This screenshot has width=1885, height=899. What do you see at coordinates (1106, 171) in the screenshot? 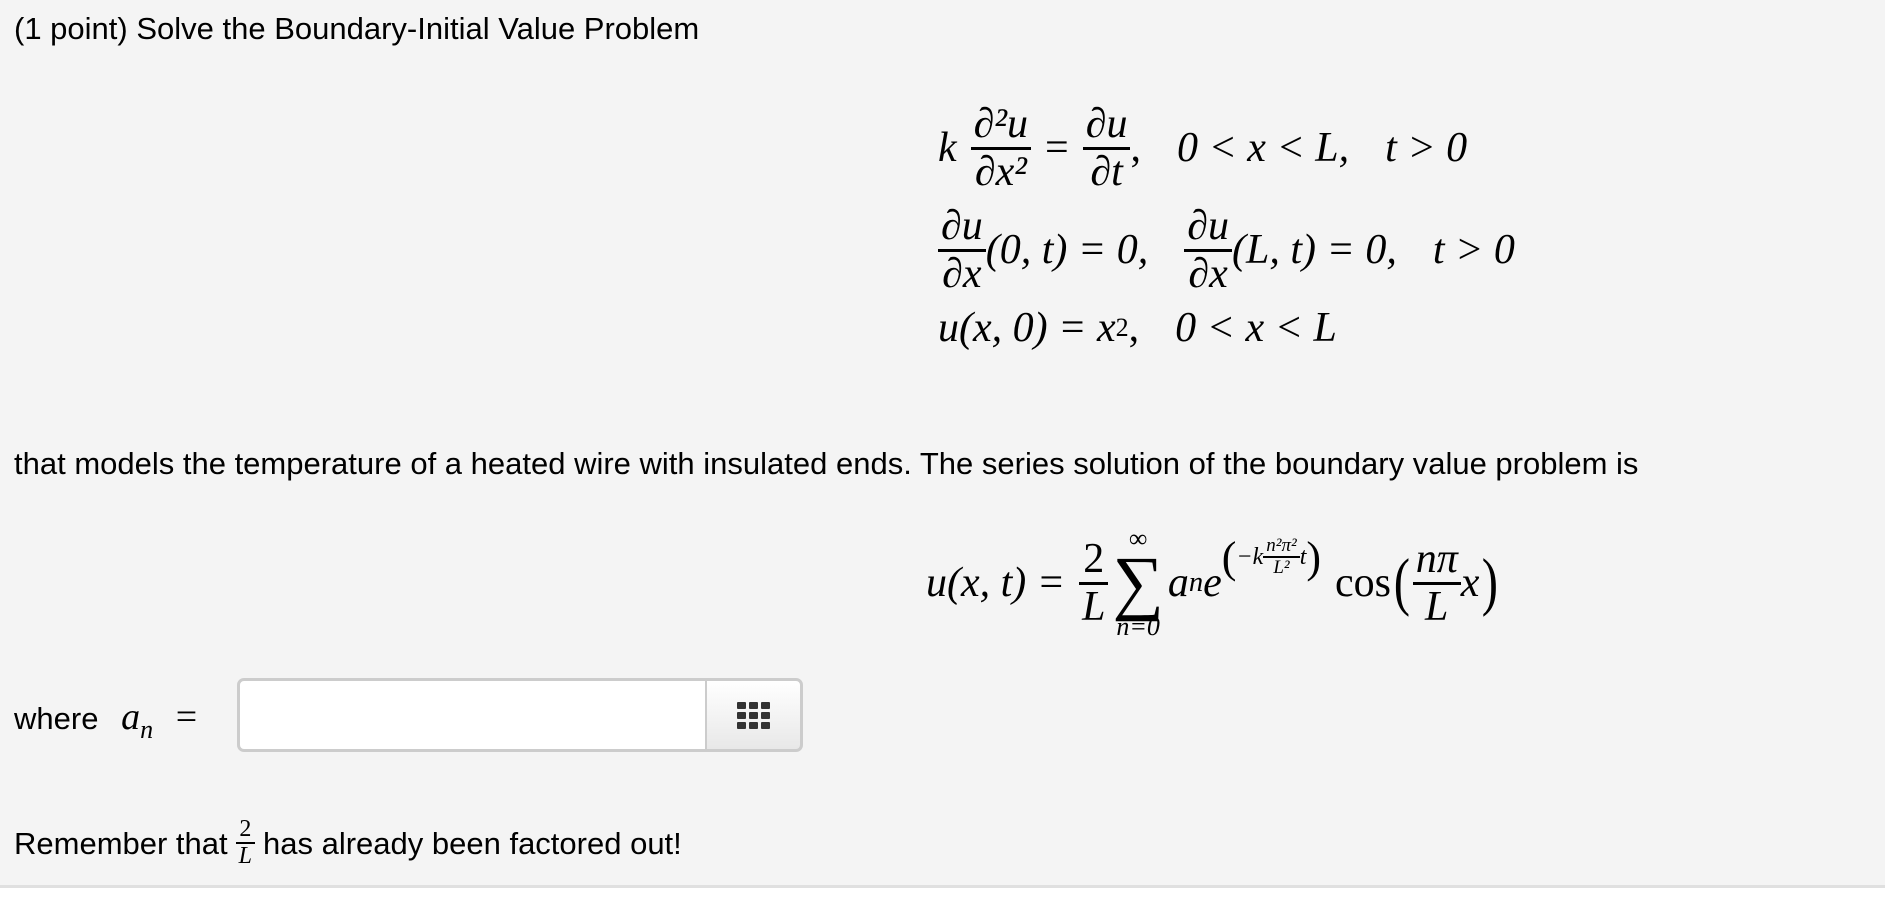
I see `fraction-denominator: ∂t` at bounding box center [1106, 171].